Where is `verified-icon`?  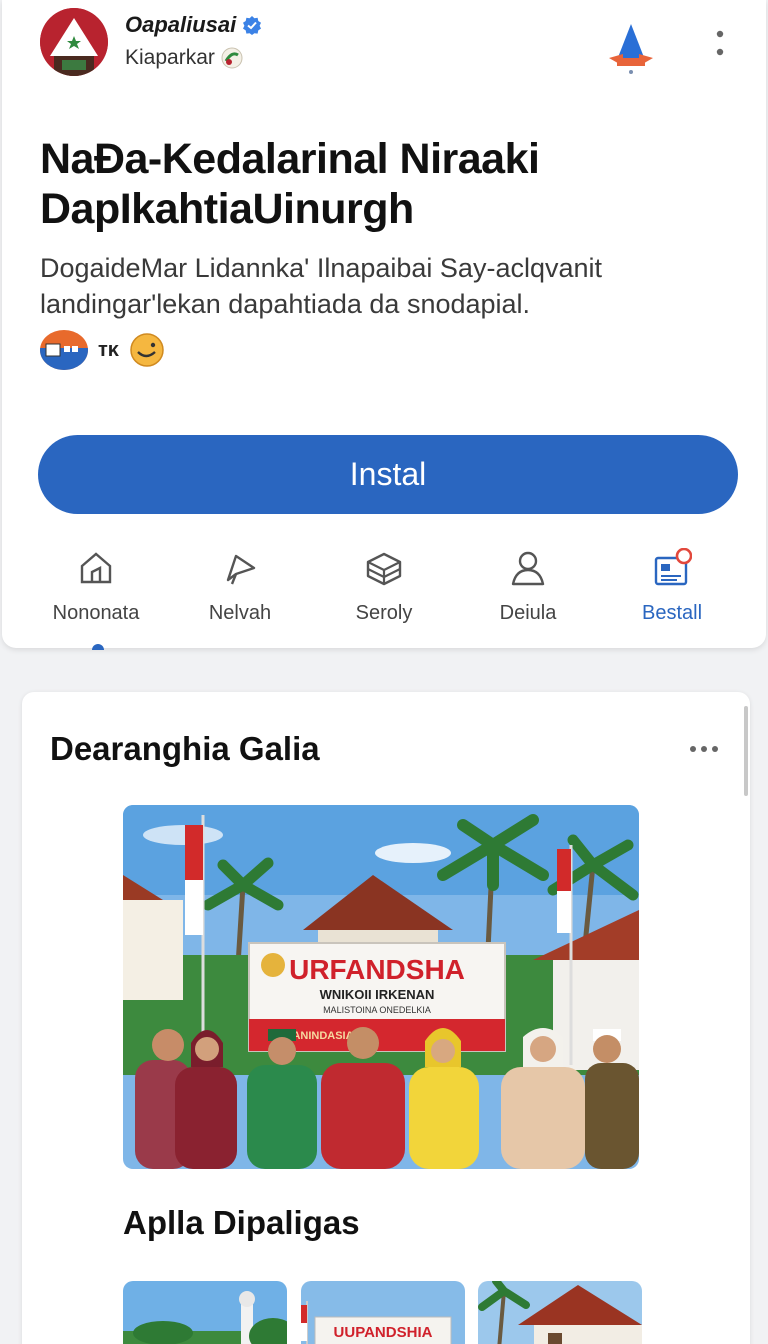 verified-icon is located at coordinates (252, 25).